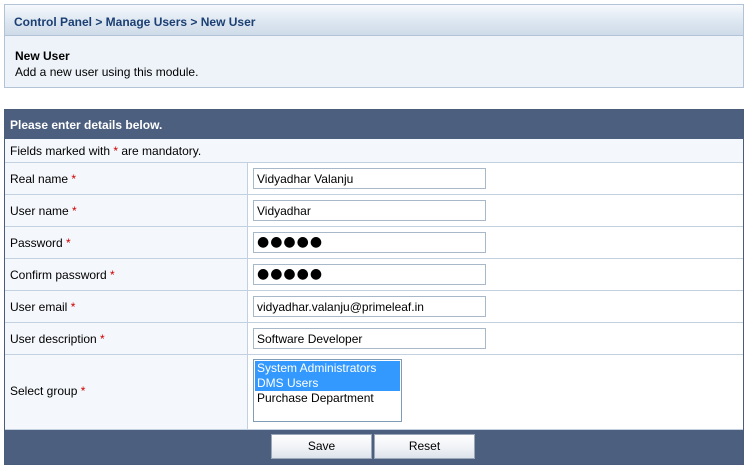 The image size is (748, 469). What do you see at coordinates (321, 446) in the screenshot?
I see `save-button: Save` at bounding box center [321, 446].